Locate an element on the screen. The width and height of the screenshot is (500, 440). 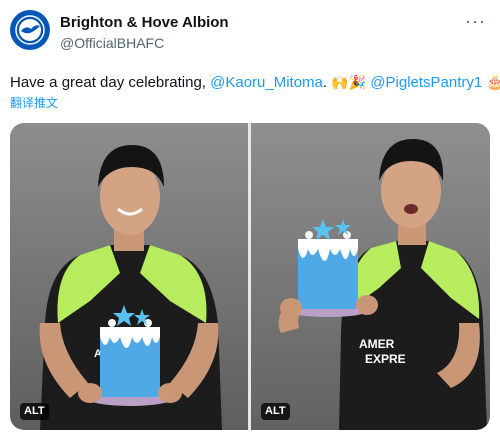
cake-emoji: 🎂 is located at coordinates (493, 82).